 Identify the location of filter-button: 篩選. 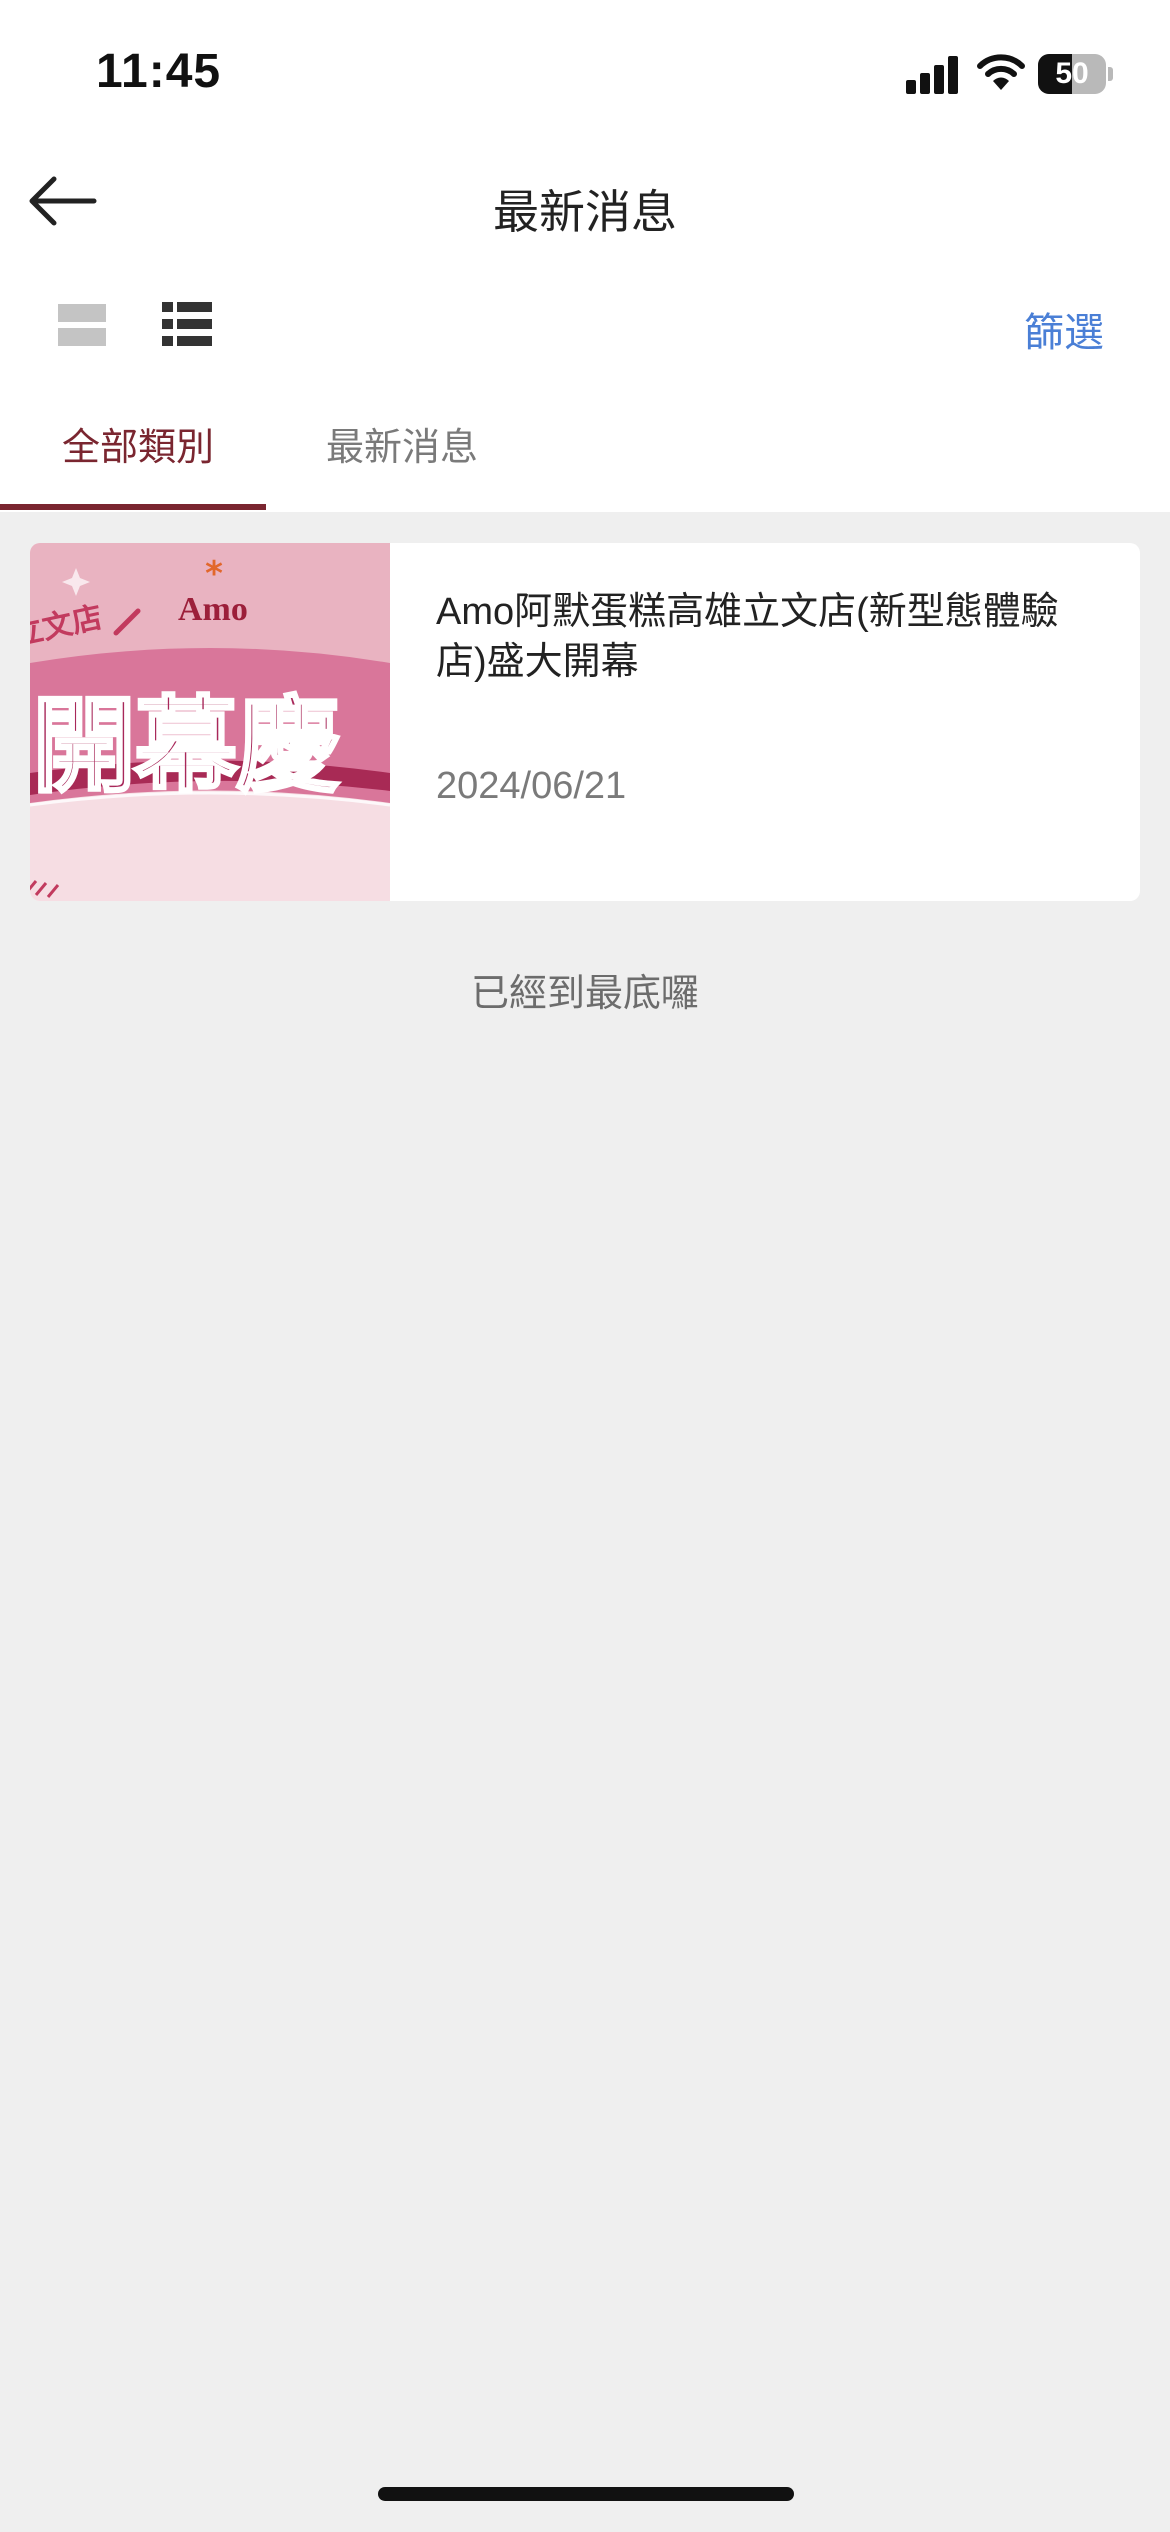
(1064, 329).